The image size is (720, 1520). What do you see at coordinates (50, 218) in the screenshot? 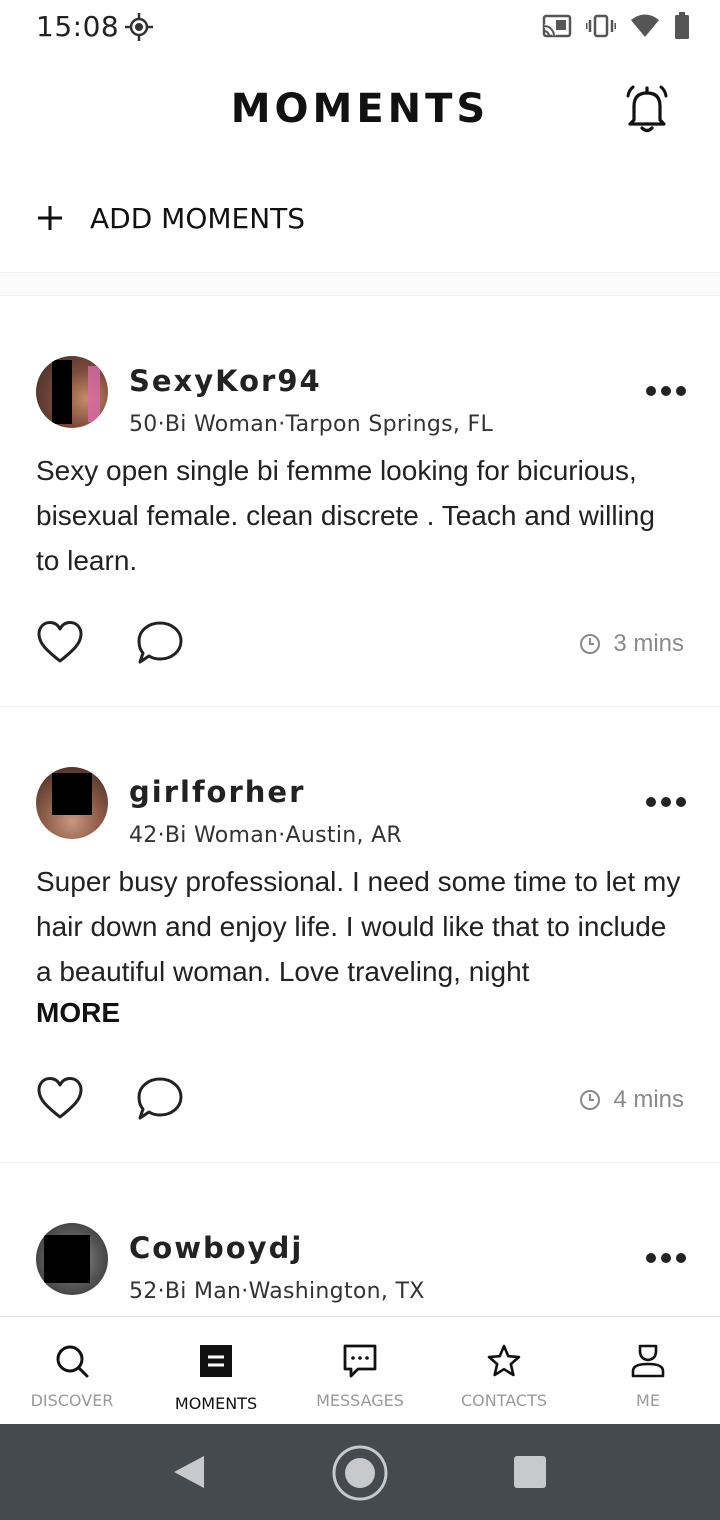
I see `plus-icon` at bounding box center [50, 218].